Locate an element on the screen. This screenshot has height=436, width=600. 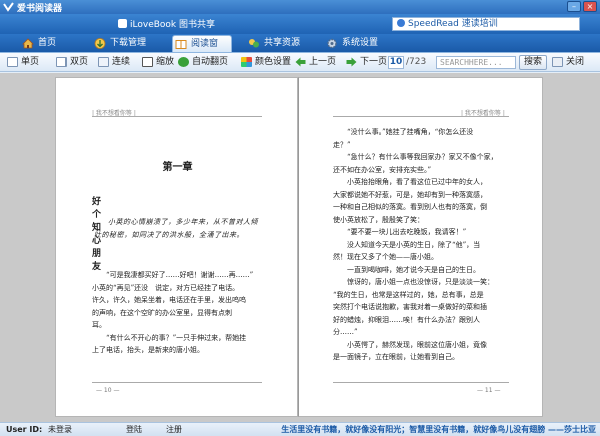
main-tabs: 首页 下载管理 阅读窗 共享资源 系统设置 is located at coordinates (300, 43).